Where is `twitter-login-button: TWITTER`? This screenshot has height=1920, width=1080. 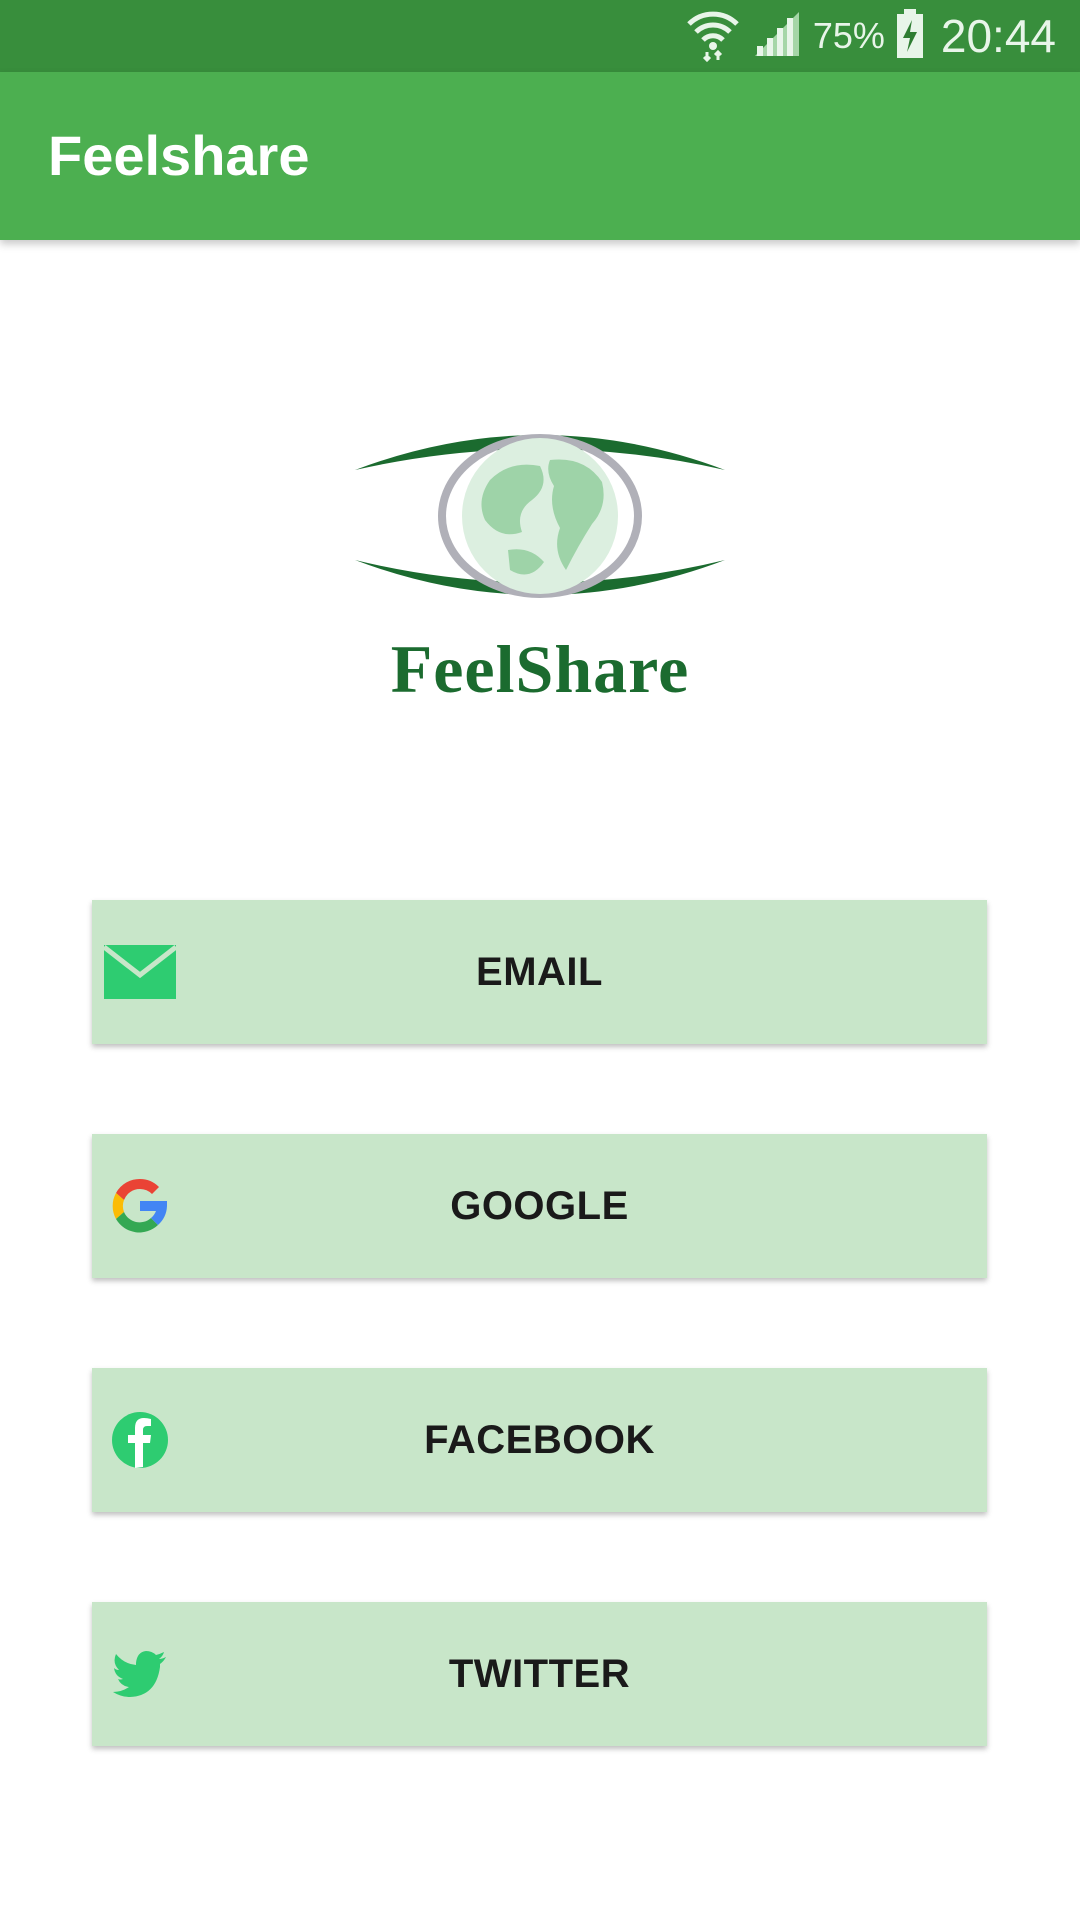 twitter-login-button: TWITTER is located at coordinates (539, 1674).